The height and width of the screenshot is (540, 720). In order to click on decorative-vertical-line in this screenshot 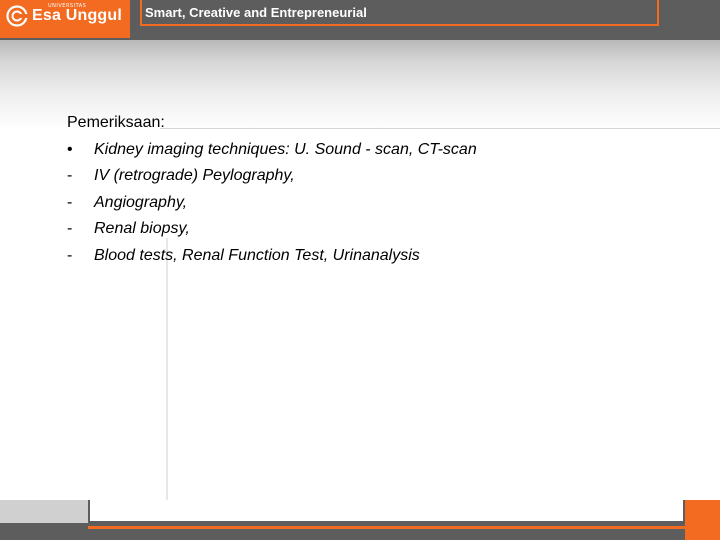, I will do `click(167, 369)`.